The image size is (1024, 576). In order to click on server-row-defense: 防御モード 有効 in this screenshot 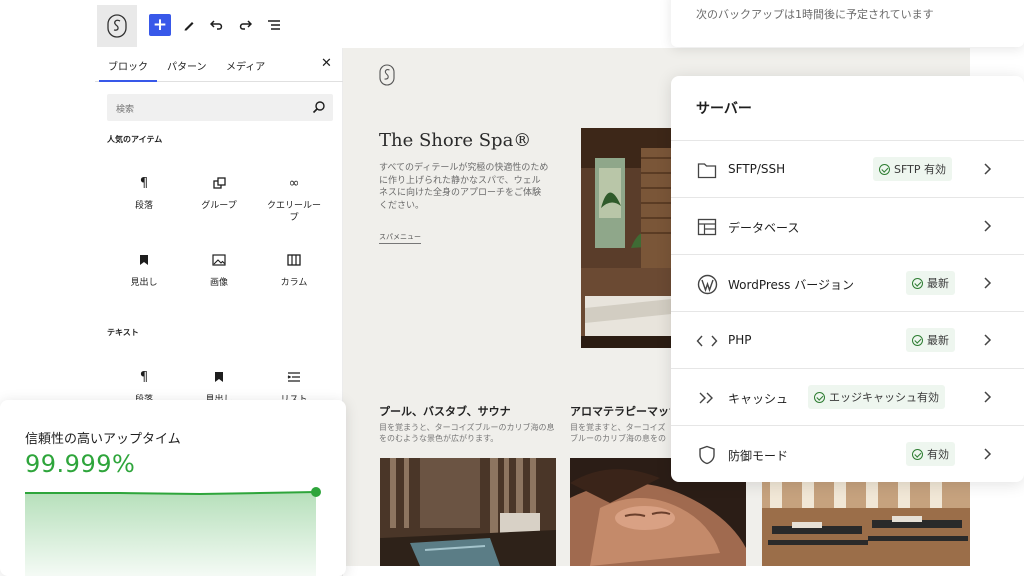, I will do `click(847, 453)`.